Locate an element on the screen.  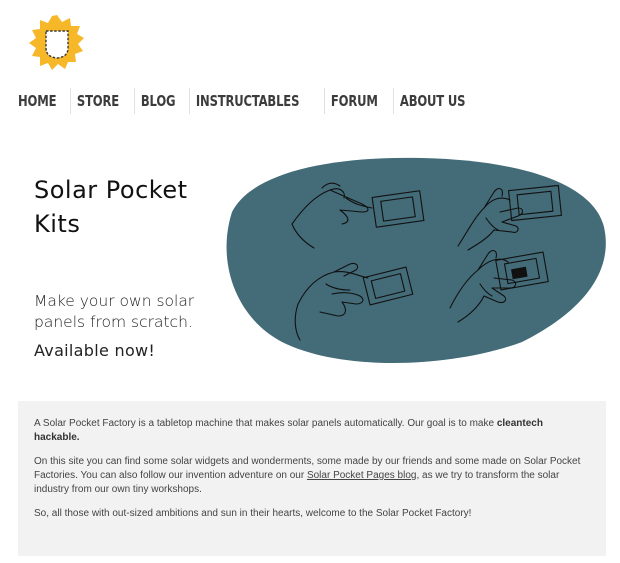
hero-subtitle: Make your own solar panels from scratch. is located at coordinates (134, 312).